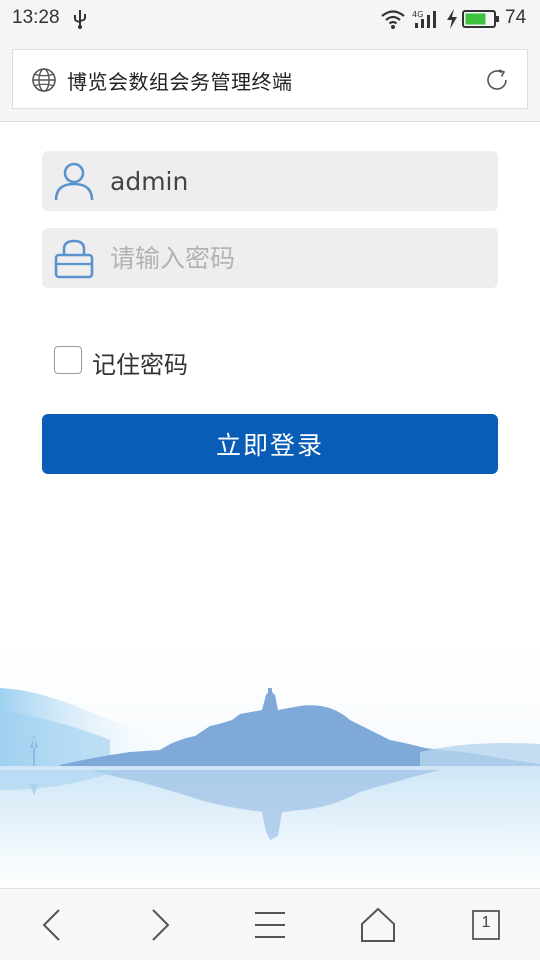 Image resolution: width=540 pixels, height=960 pixels. Describe the element at coordinates (295, 258) in the screenshot. I see `password-input` at that location.